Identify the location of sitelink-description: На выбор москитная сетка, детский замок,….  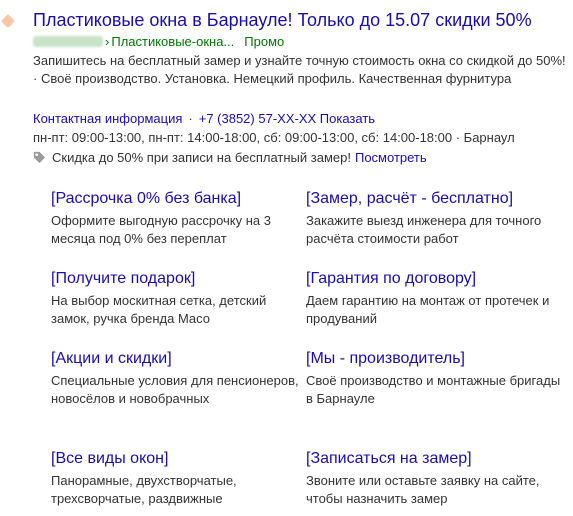
(159, 309).